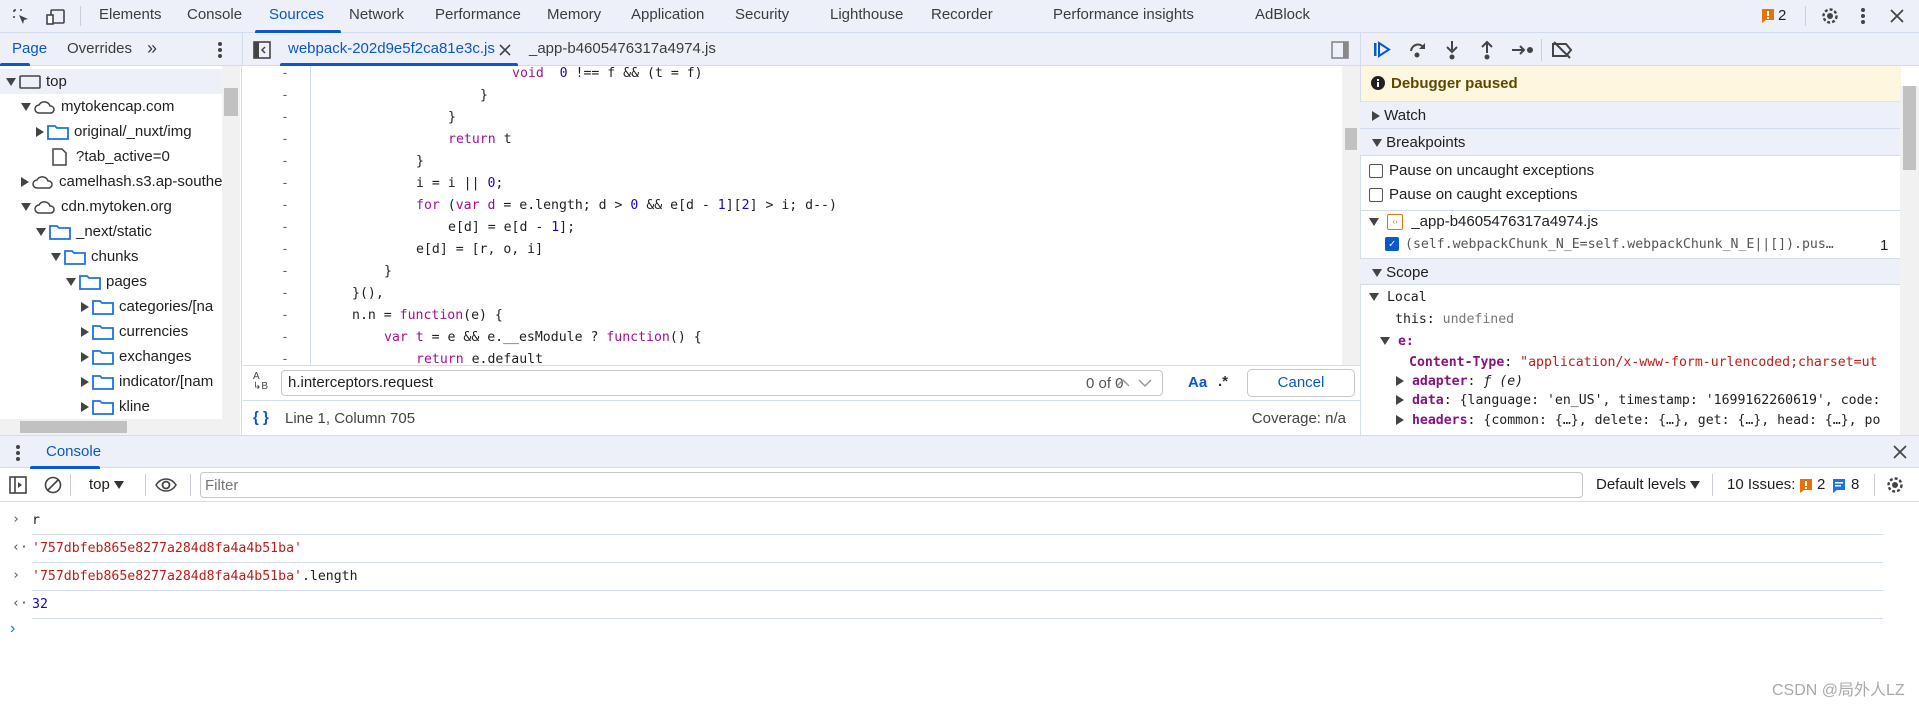 This screenshot has width=1919, height=707. Describe the element at coordinates (262, 50) in the screenshot. I see `toggle-navigator-icon` at that location.